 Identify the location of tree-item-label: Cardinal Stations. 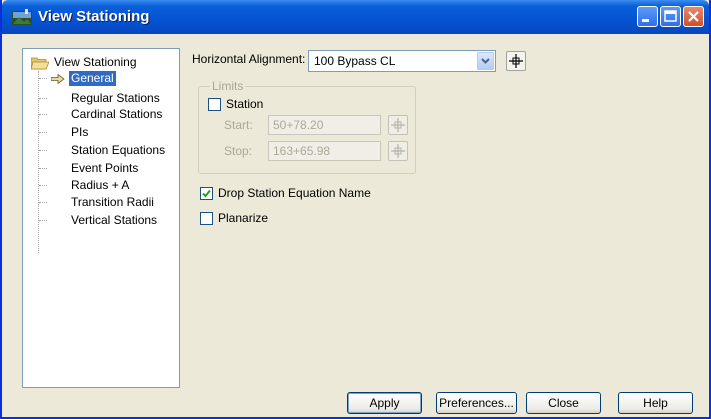
(117, 114).